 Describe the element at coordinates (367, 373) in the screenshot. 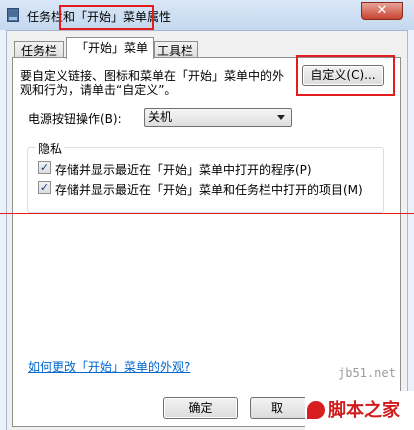

I see `watermark-site: jb51.net` at that location.